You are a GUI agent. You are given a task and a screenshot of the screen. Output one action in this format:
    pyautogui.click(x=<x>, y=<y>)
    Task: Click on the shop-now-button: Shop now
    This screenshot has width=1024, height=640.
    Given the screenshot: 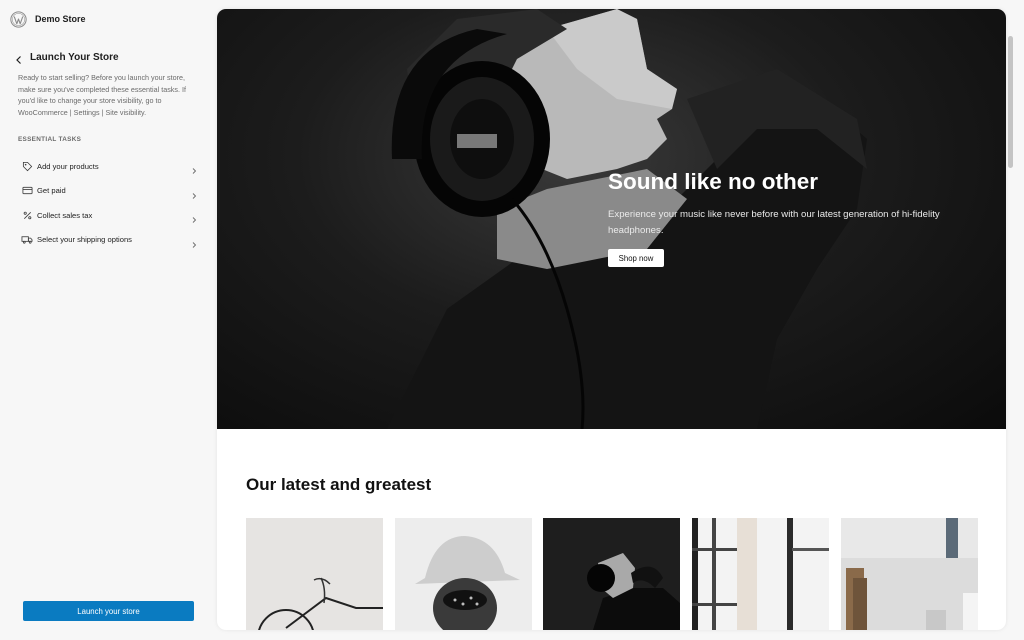 What is the action you would take?
    pyautogui.click(x=636, y=258)
    